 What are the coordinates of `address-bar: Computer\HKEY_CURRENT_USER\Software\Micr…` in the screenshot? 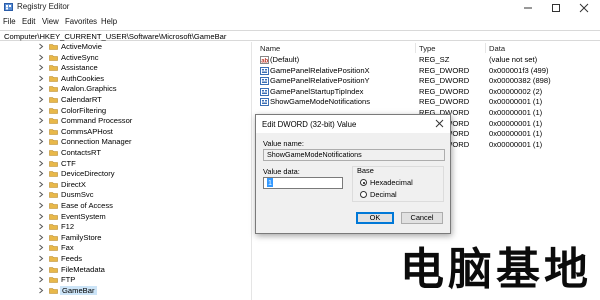 It's located at (300, 35).